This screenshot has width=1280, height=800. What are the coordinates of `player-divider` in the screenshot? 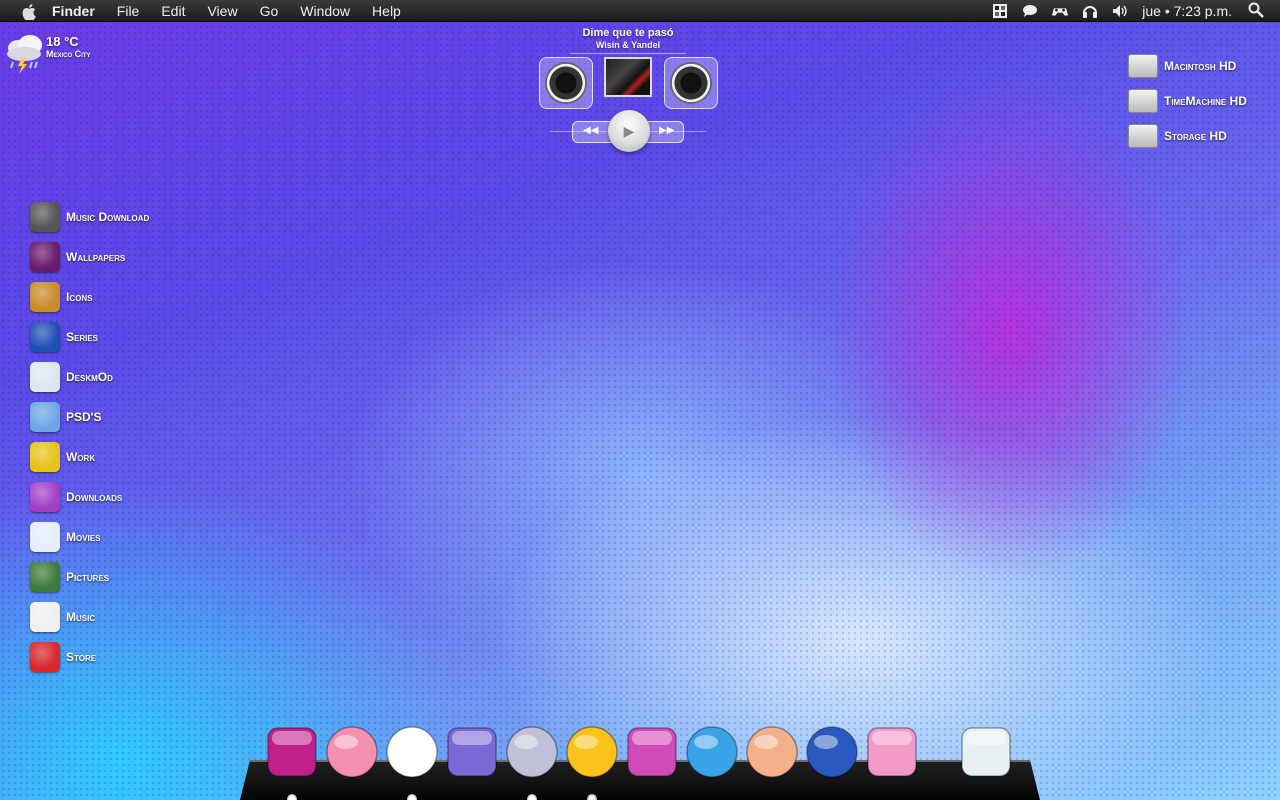 It's located at (628, 53).